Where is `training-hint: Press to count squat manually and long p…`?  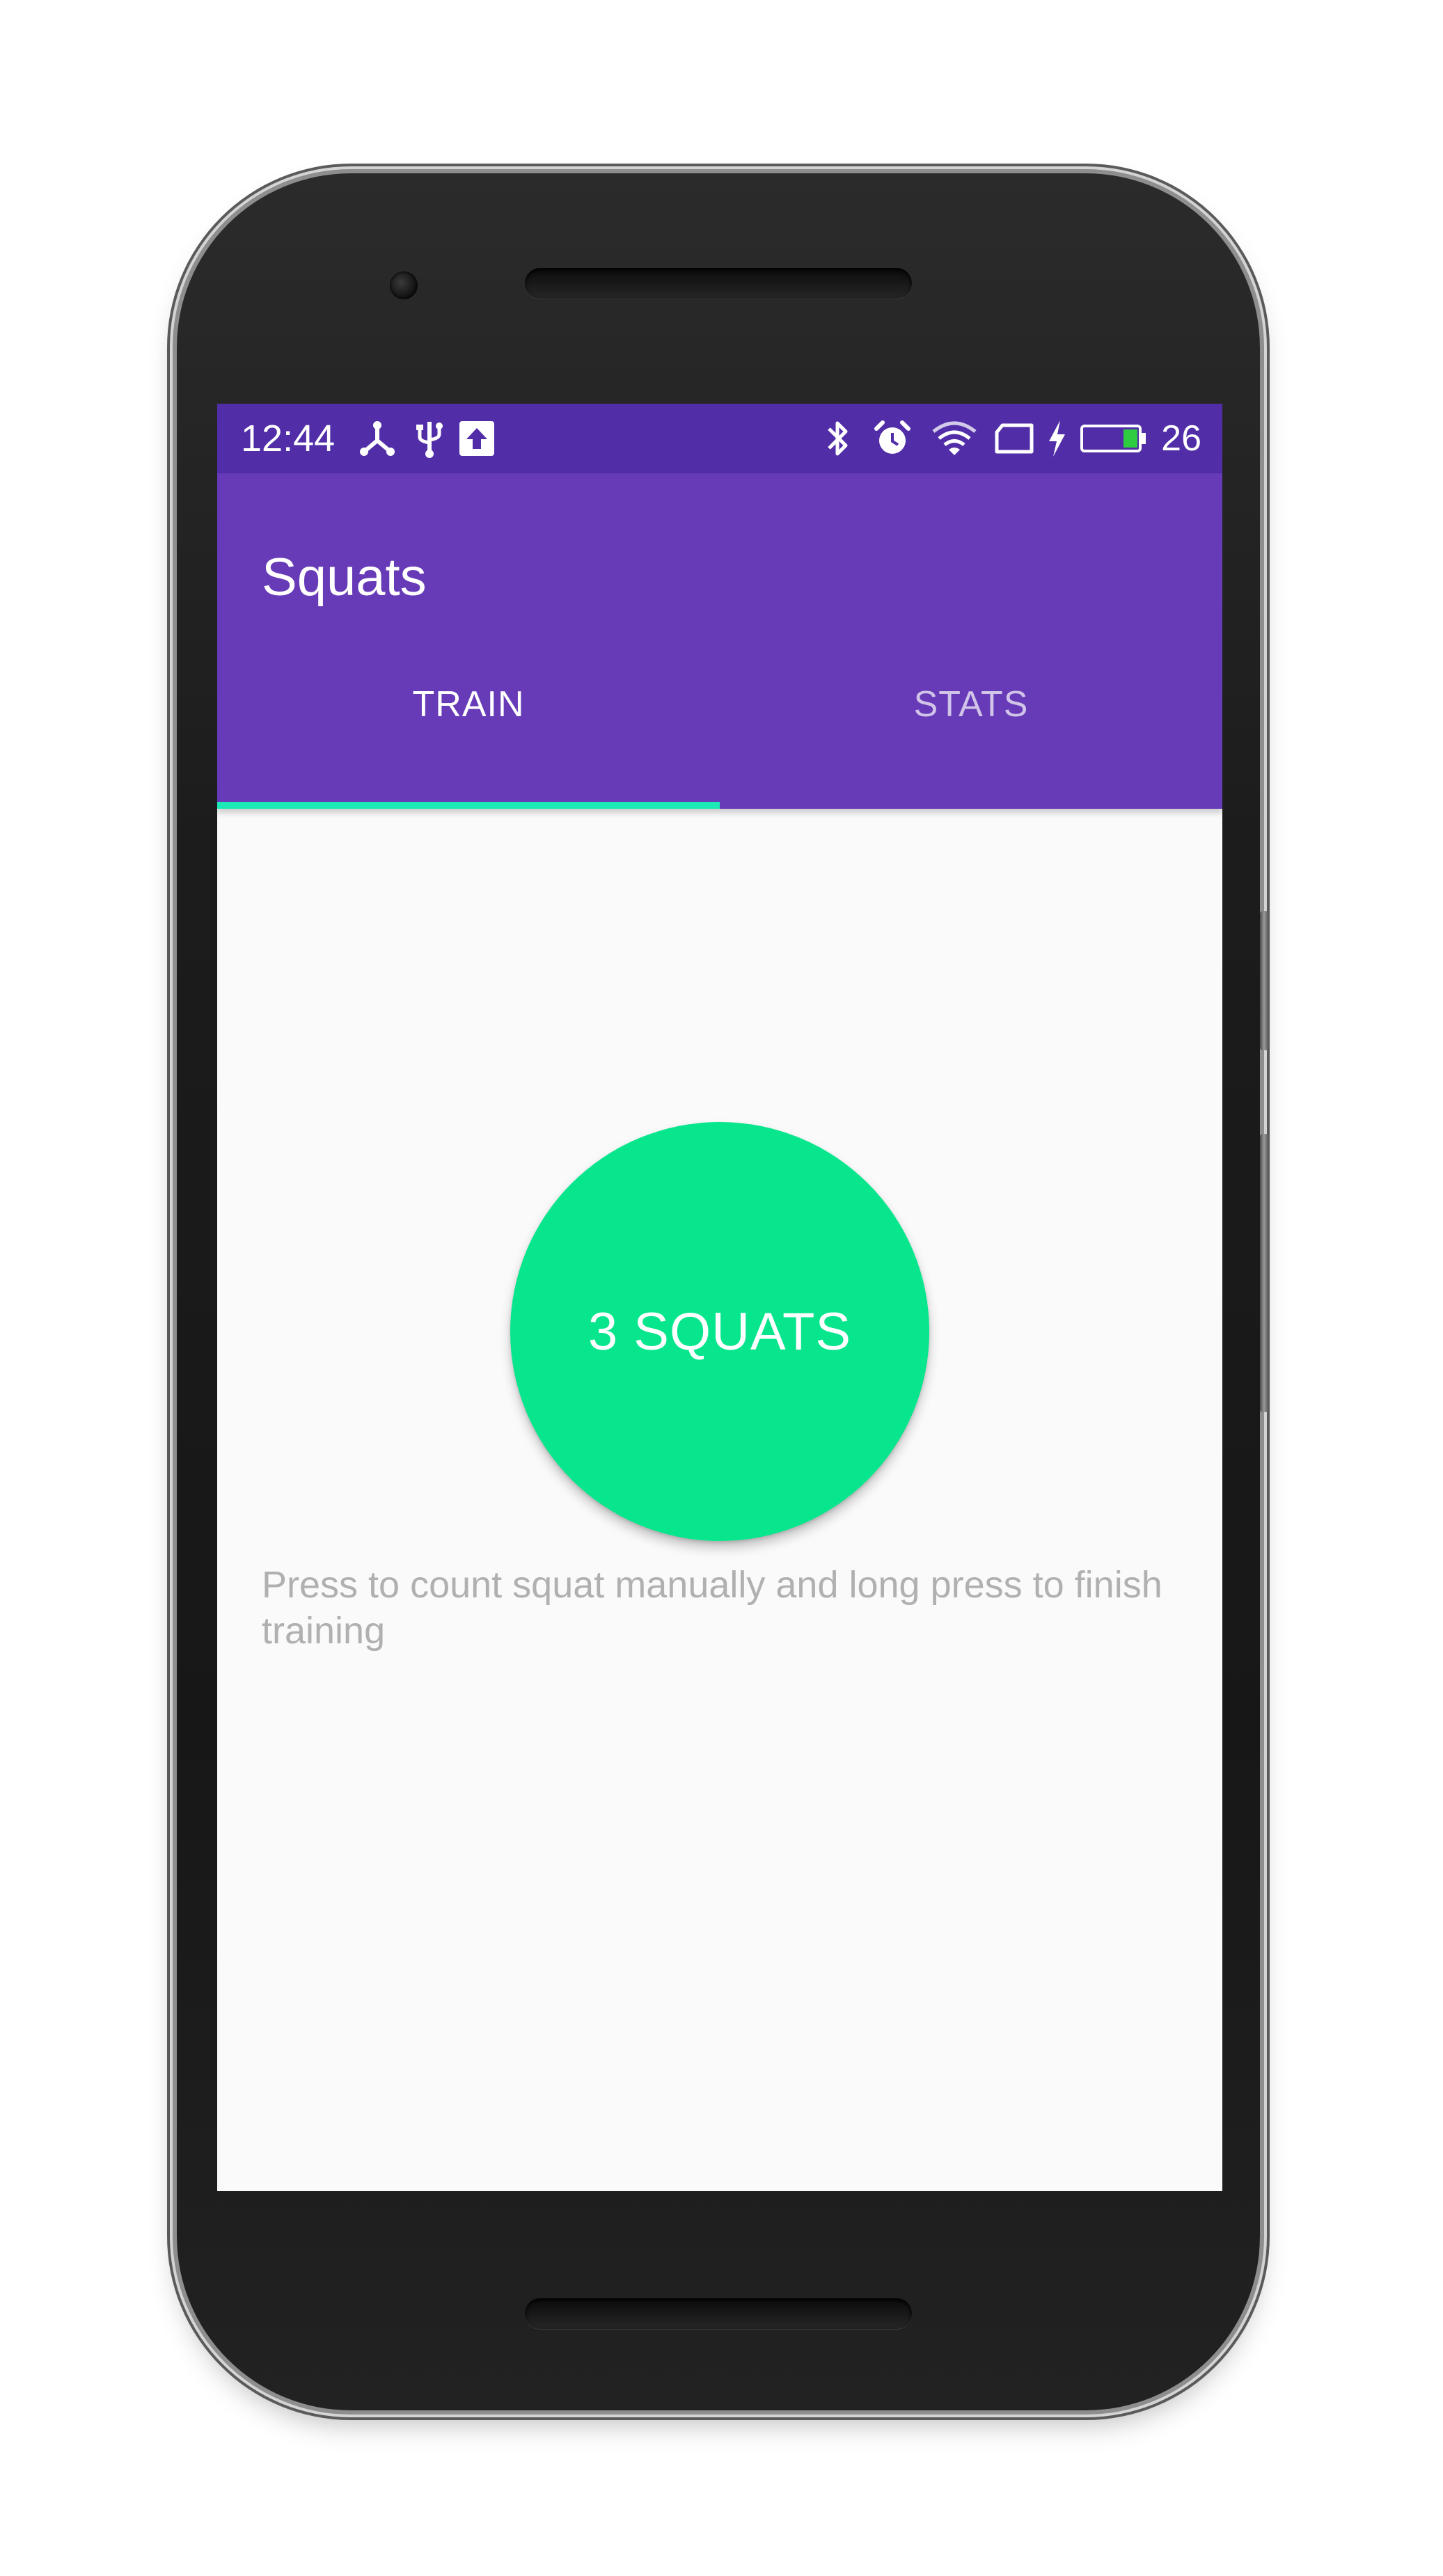
training-hint: Press to count squat manually and long p… is located at coordinates (712, 1608).